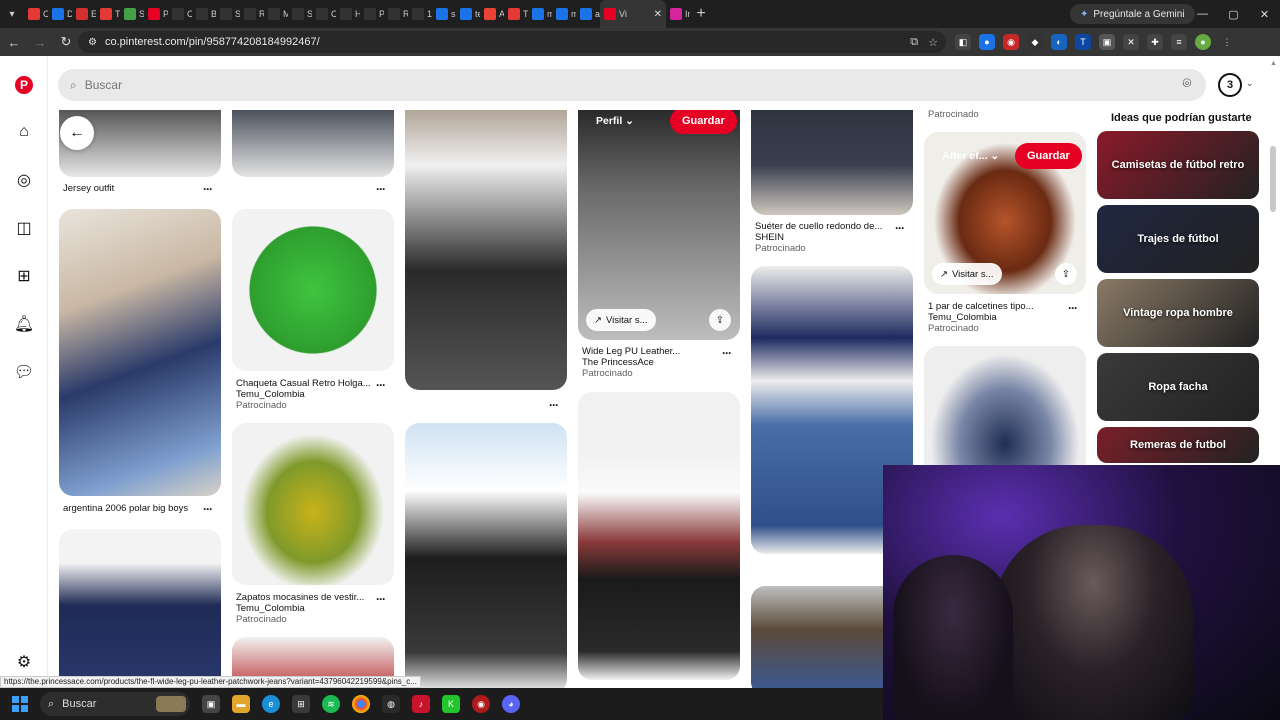 Image resolution: width=1280 pixels, height=720 pixels. Describe the element at coordinates (451, 704) in the screenshot. I see `kick-icon: K` at that location.